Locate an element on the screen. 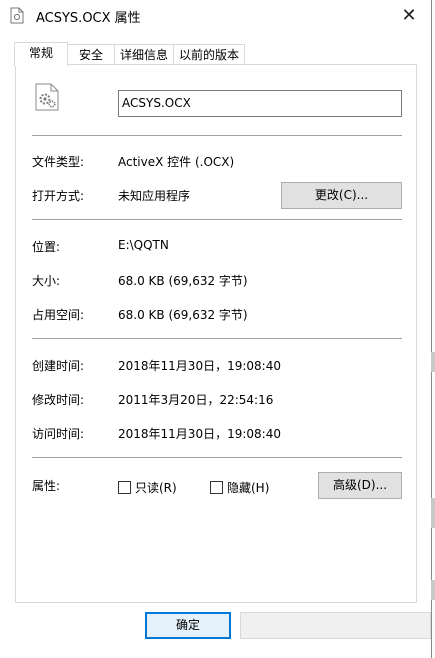 The height and width of the screenshot is (658, 435). location-label: 位置: is located at coordinates (46, 247).